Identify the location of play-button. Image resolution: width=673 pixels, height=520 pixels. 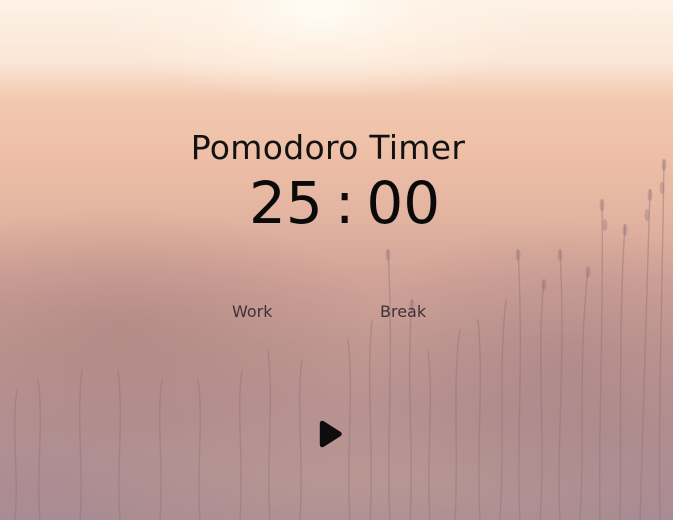
(329, 435).